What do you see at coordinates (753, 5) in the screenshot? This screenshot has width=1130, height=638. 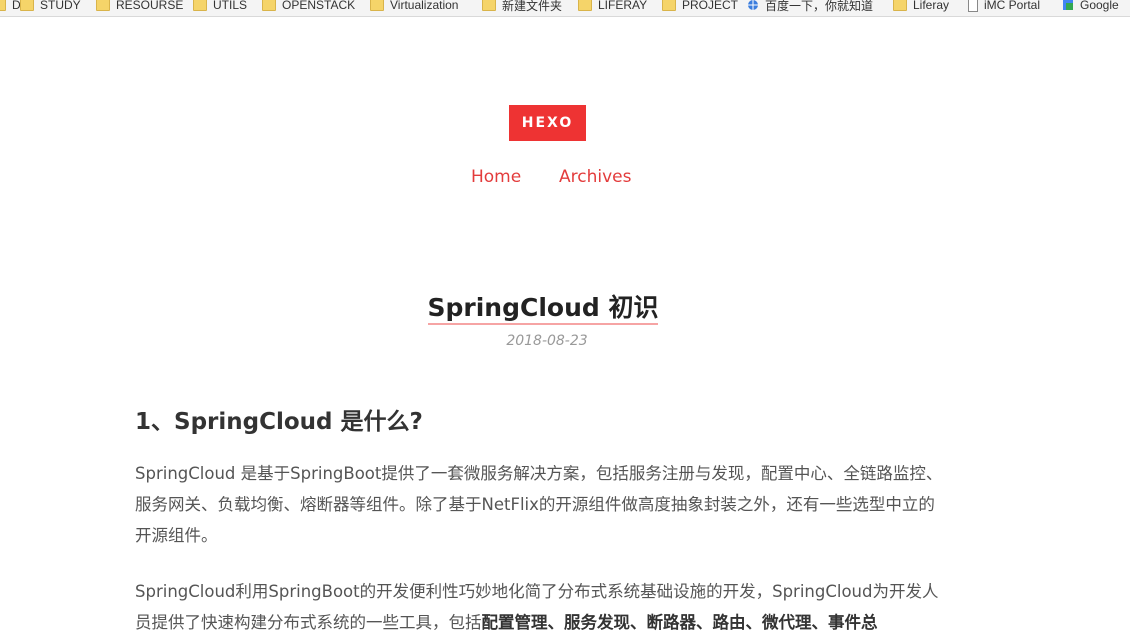 I see `globe-icon` at bounding box center [753, 5].